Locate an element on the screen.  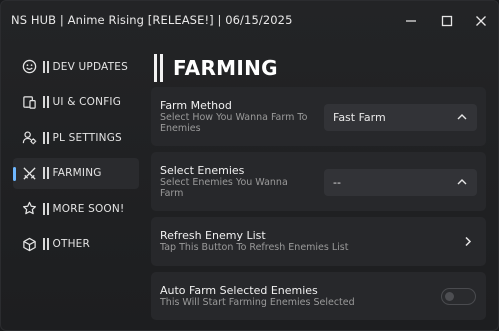
close-icon is located at coordinates (481, 21).